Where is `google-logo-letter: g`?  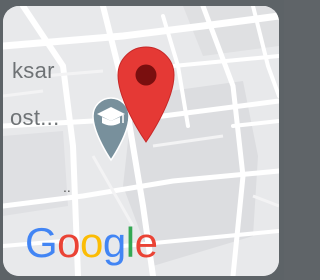 google-logo-letter: g is located at coordinates (114, 242).